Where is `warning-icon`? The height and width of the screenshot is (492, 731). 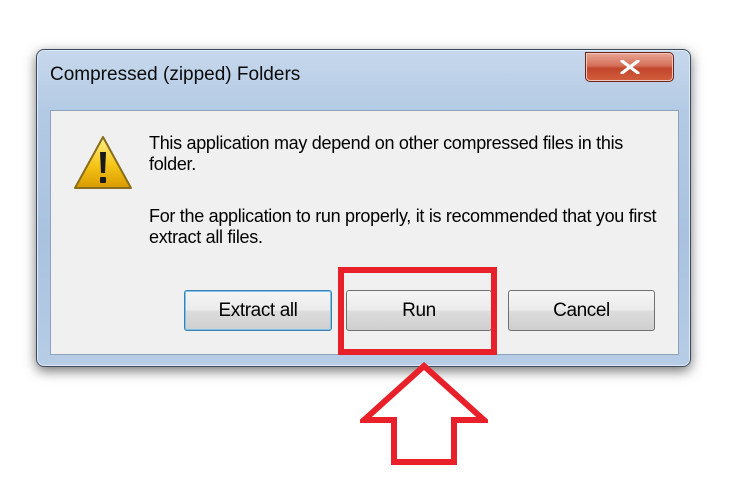 warning-icon is located at coordinates (103, 162).